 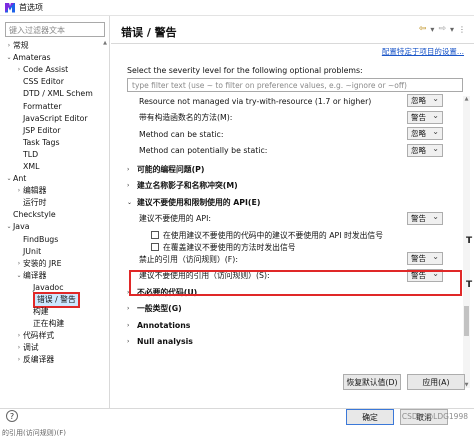 What do you see at coordinates (186, 117) in the screenshot?
I see `option-label: 带有构造函数名的方法(M):` at bounding box center [186, 117].